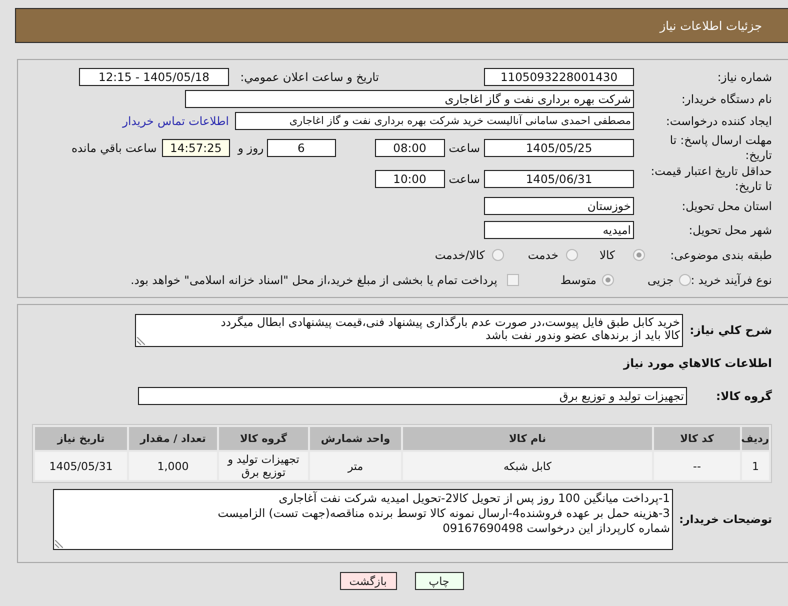  Describe the element at coordinates (720, 148) in the screenshot. I see `field-label: مهلت ارسال پاسخ: تا تاریخ:` at that location.